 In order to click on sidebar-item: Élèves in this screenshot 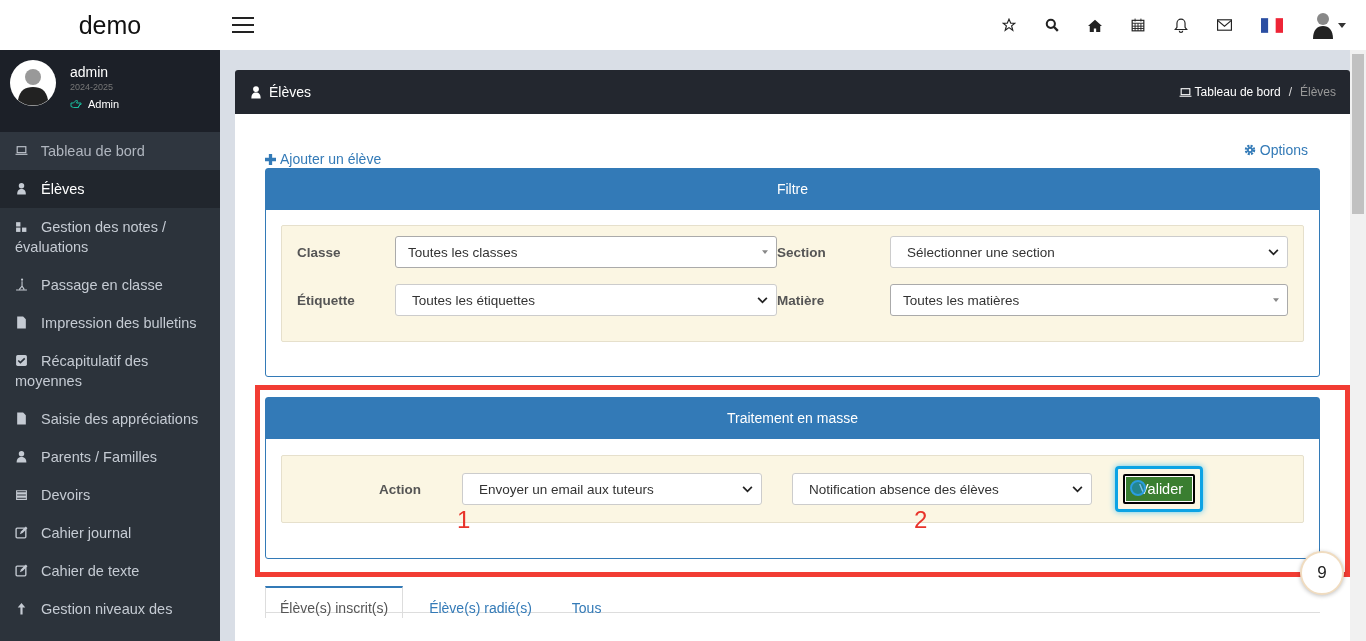, I will do `click(110, 189)`.